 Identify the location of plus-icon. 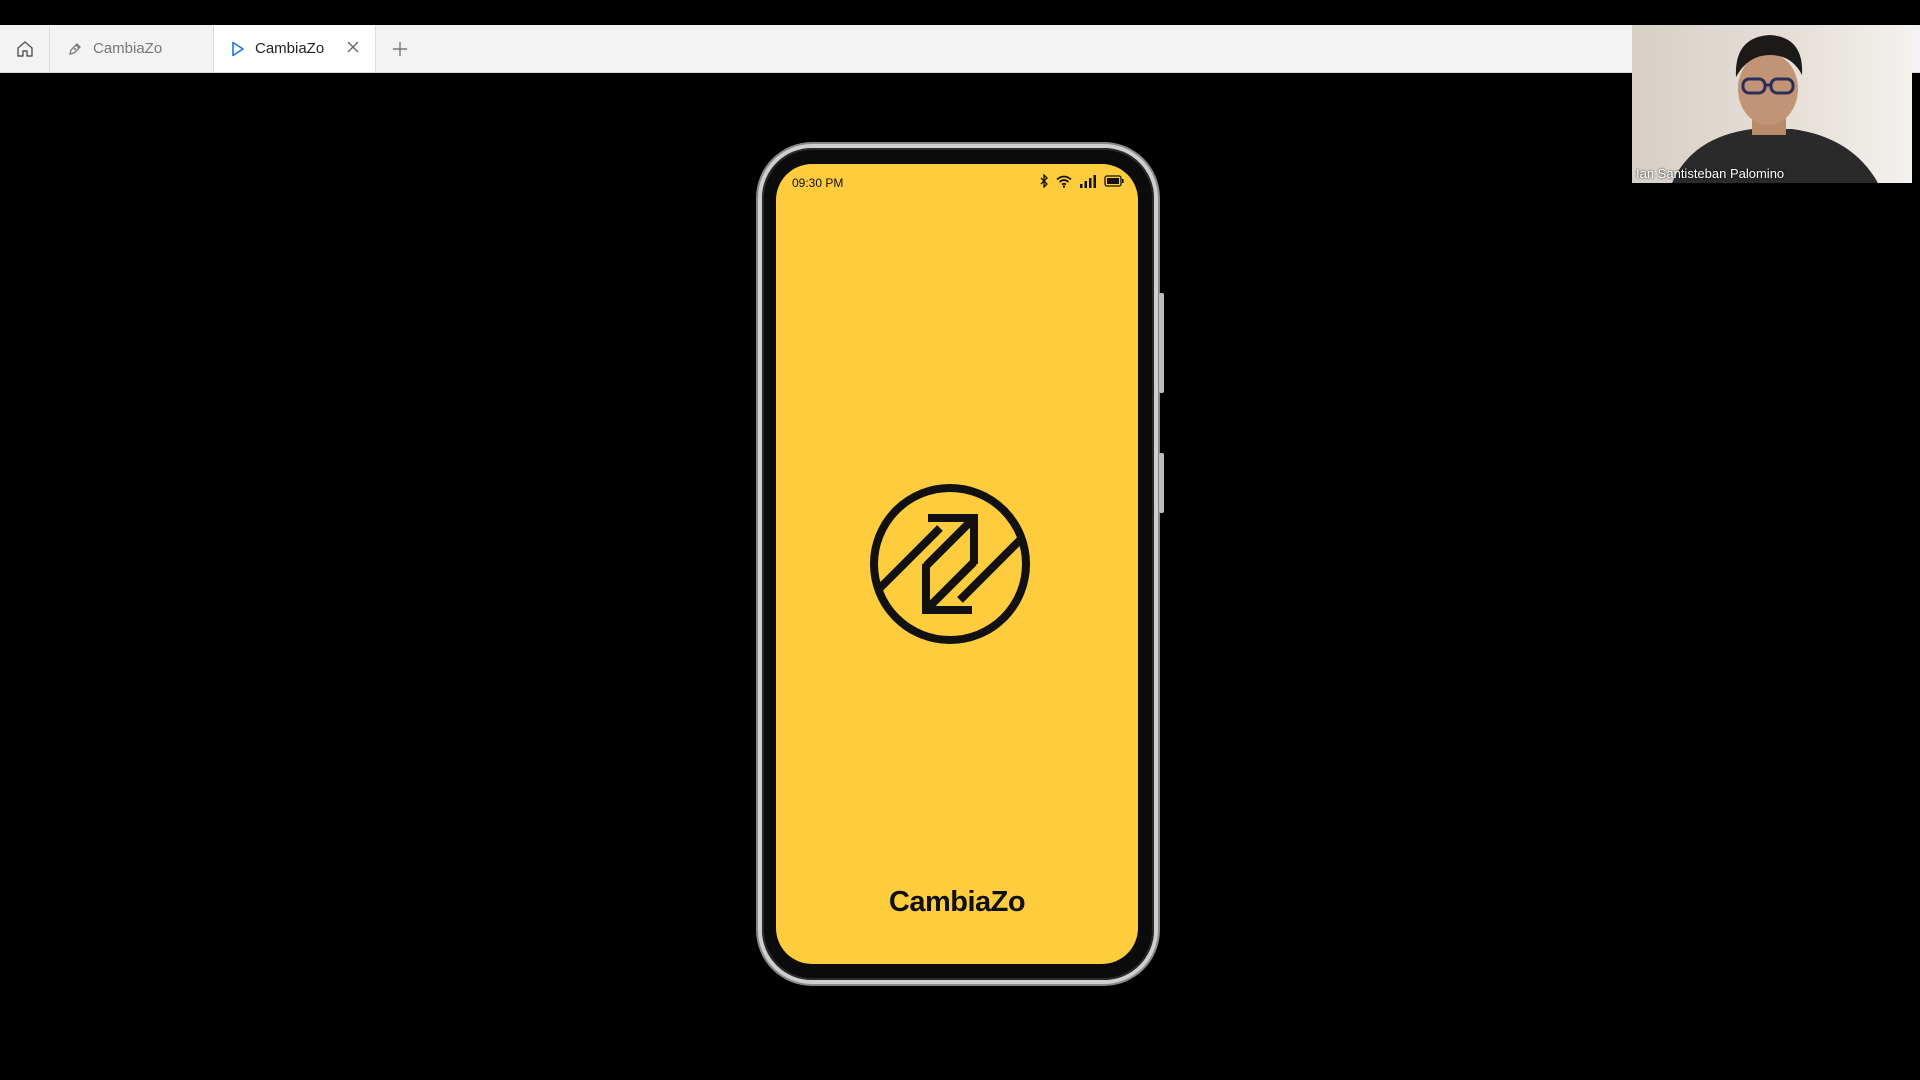
(400, 49).